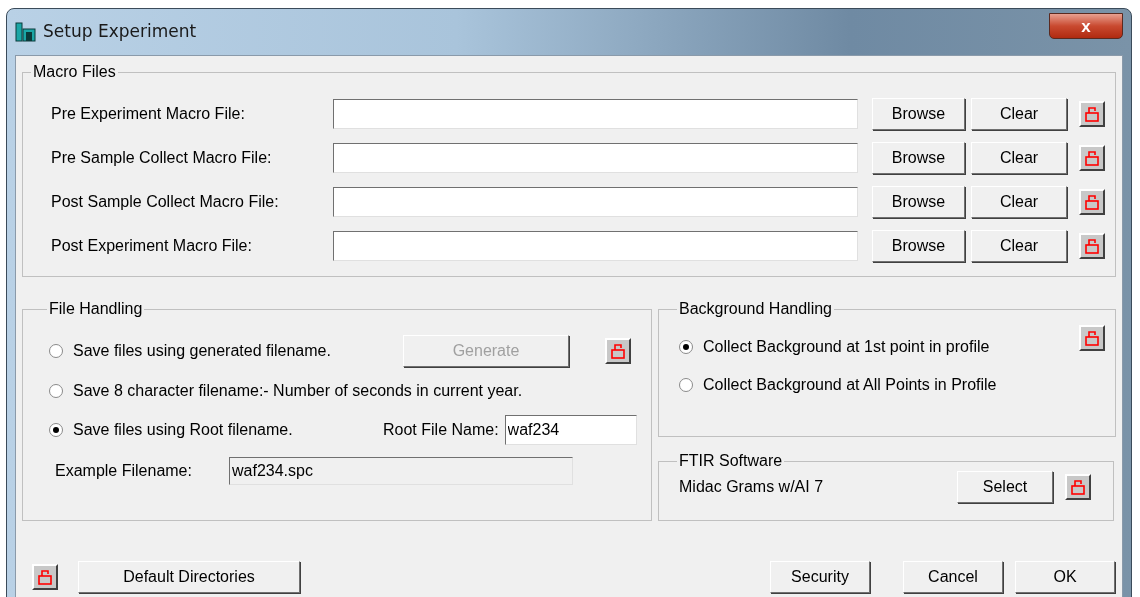  I want to click on field-label: Pre Experiment Macro File:, so click(148, 114).